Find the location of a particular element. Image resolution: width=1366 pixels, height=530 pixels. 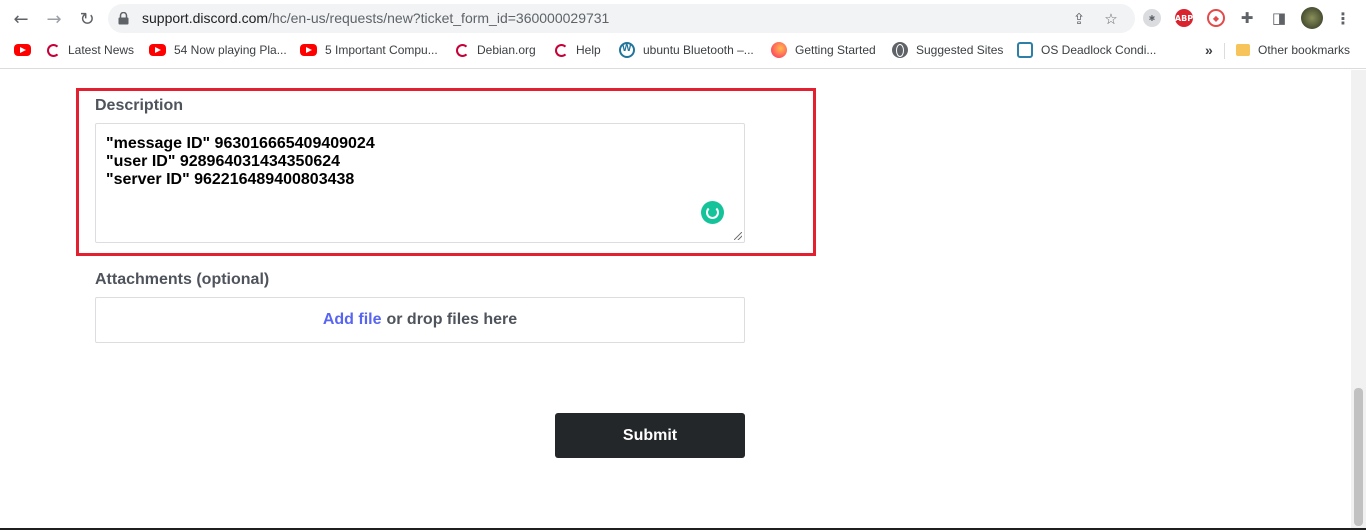

bookmark-latest-news: Latest News is located at coordinates (90, 50).